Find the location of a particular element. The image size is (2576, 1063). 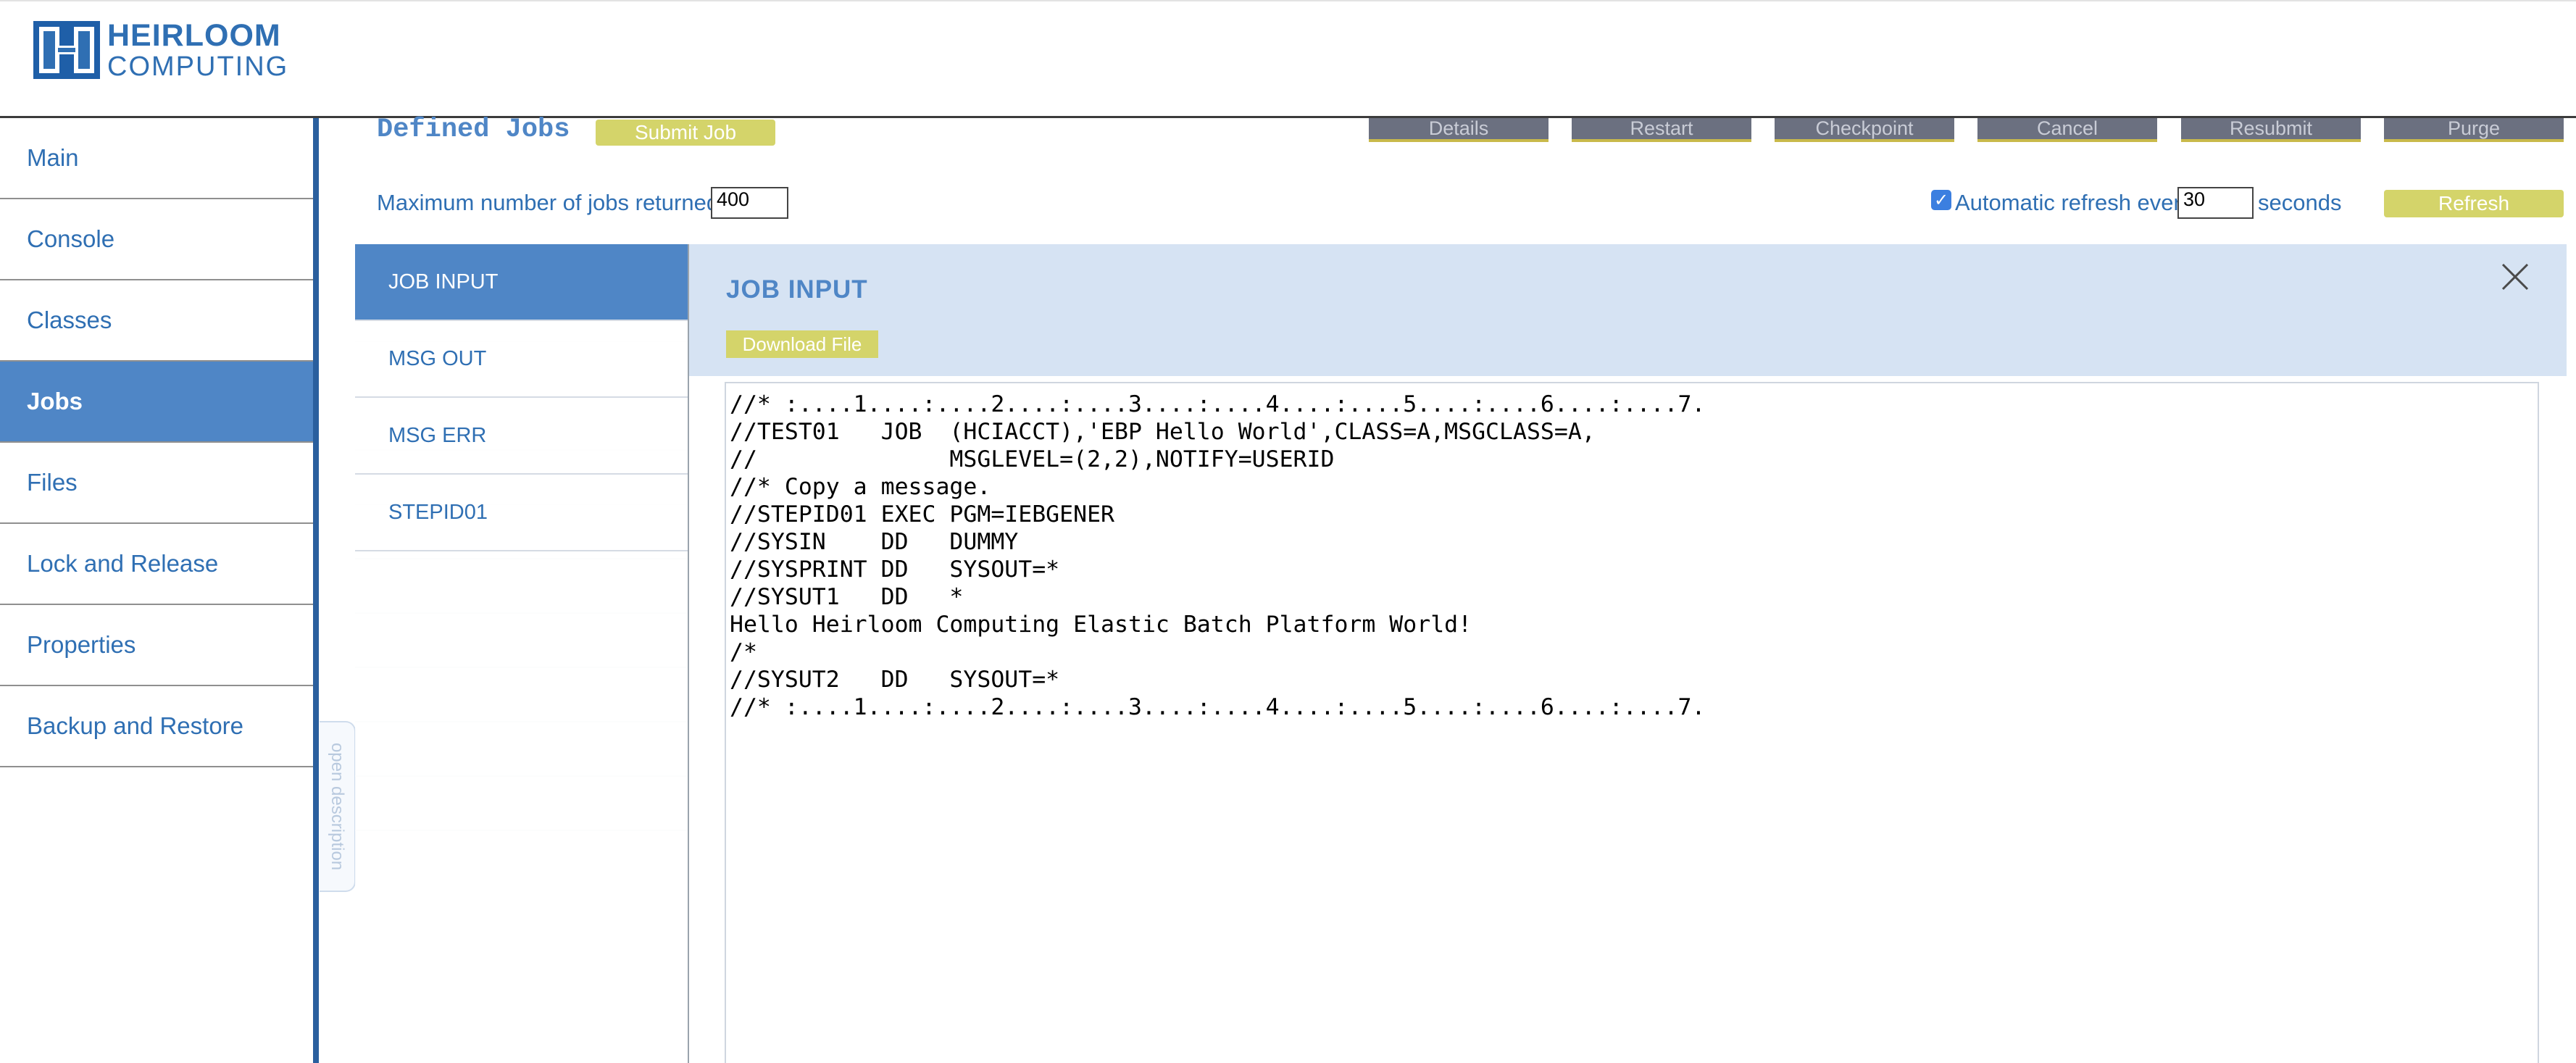

sidebar-item-lock-and-release: Lock and Release is located at coordinates (156, 564).